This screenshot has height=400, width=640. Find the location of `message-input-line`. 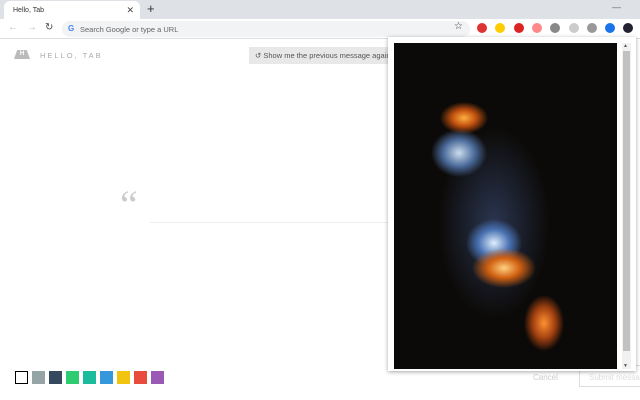

message-input-line is located at coordinates (270, 222).